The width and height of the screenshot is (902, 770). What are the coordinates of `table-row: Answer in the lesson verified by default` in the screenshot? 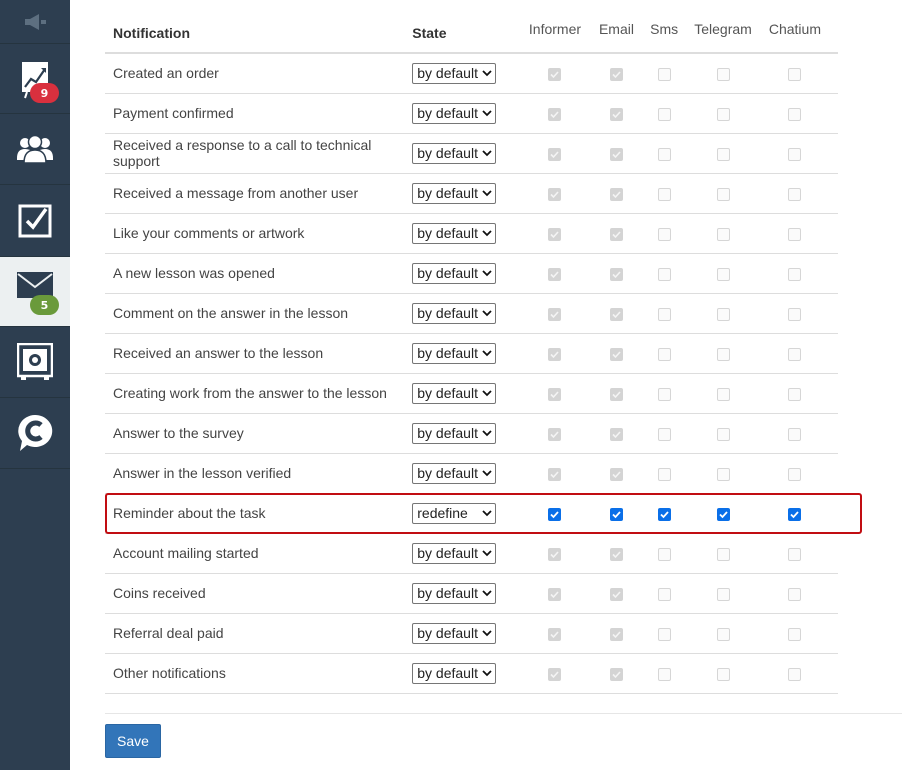 It's located at (471, 473).